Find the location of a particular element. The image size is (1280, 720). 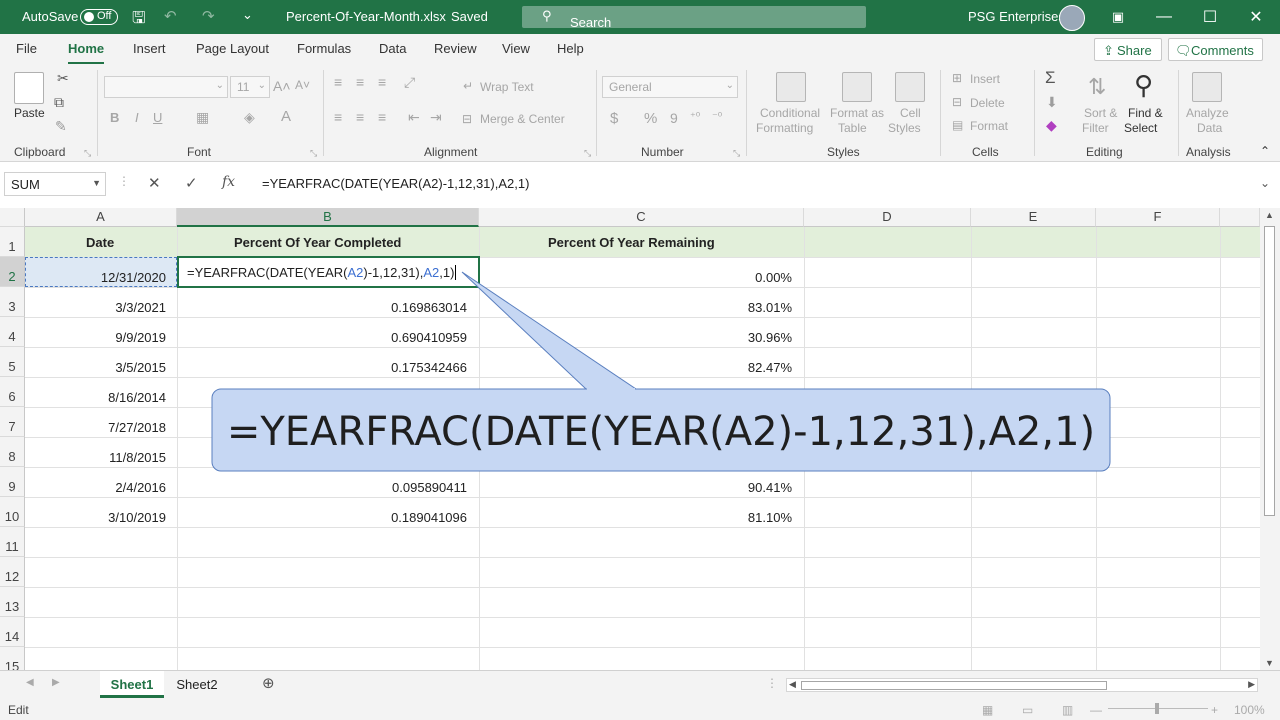

minimize-button: — is located at coordinates (1164, 17).